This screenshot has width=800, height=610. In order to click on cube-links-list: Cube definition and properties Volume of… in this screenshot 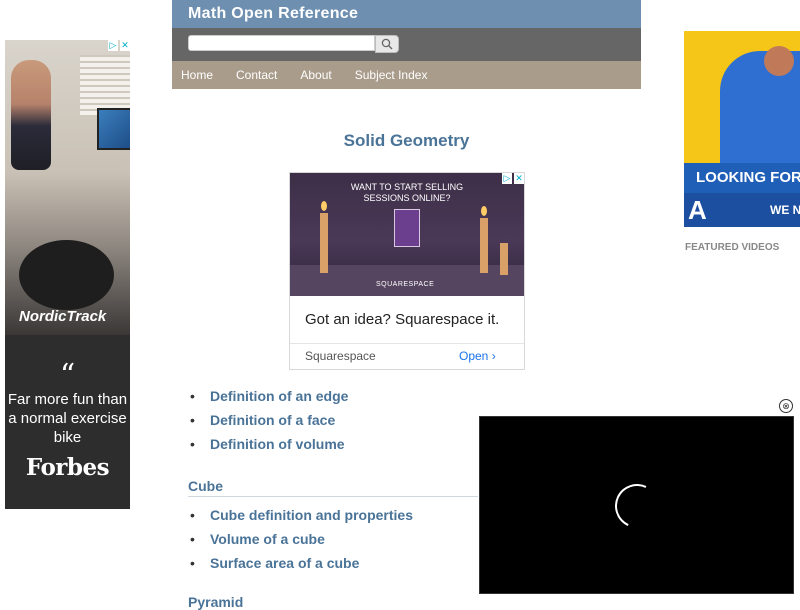, I will do `click(300, 543)`.